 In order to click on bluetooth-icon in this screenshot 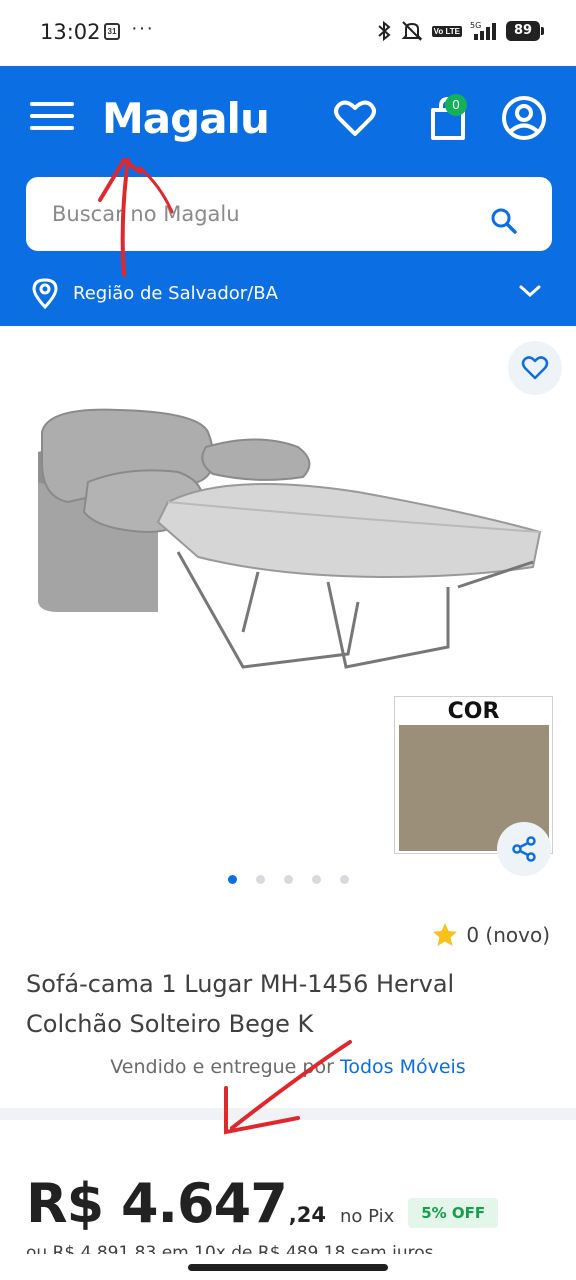, I will do `click(384, 31)`.